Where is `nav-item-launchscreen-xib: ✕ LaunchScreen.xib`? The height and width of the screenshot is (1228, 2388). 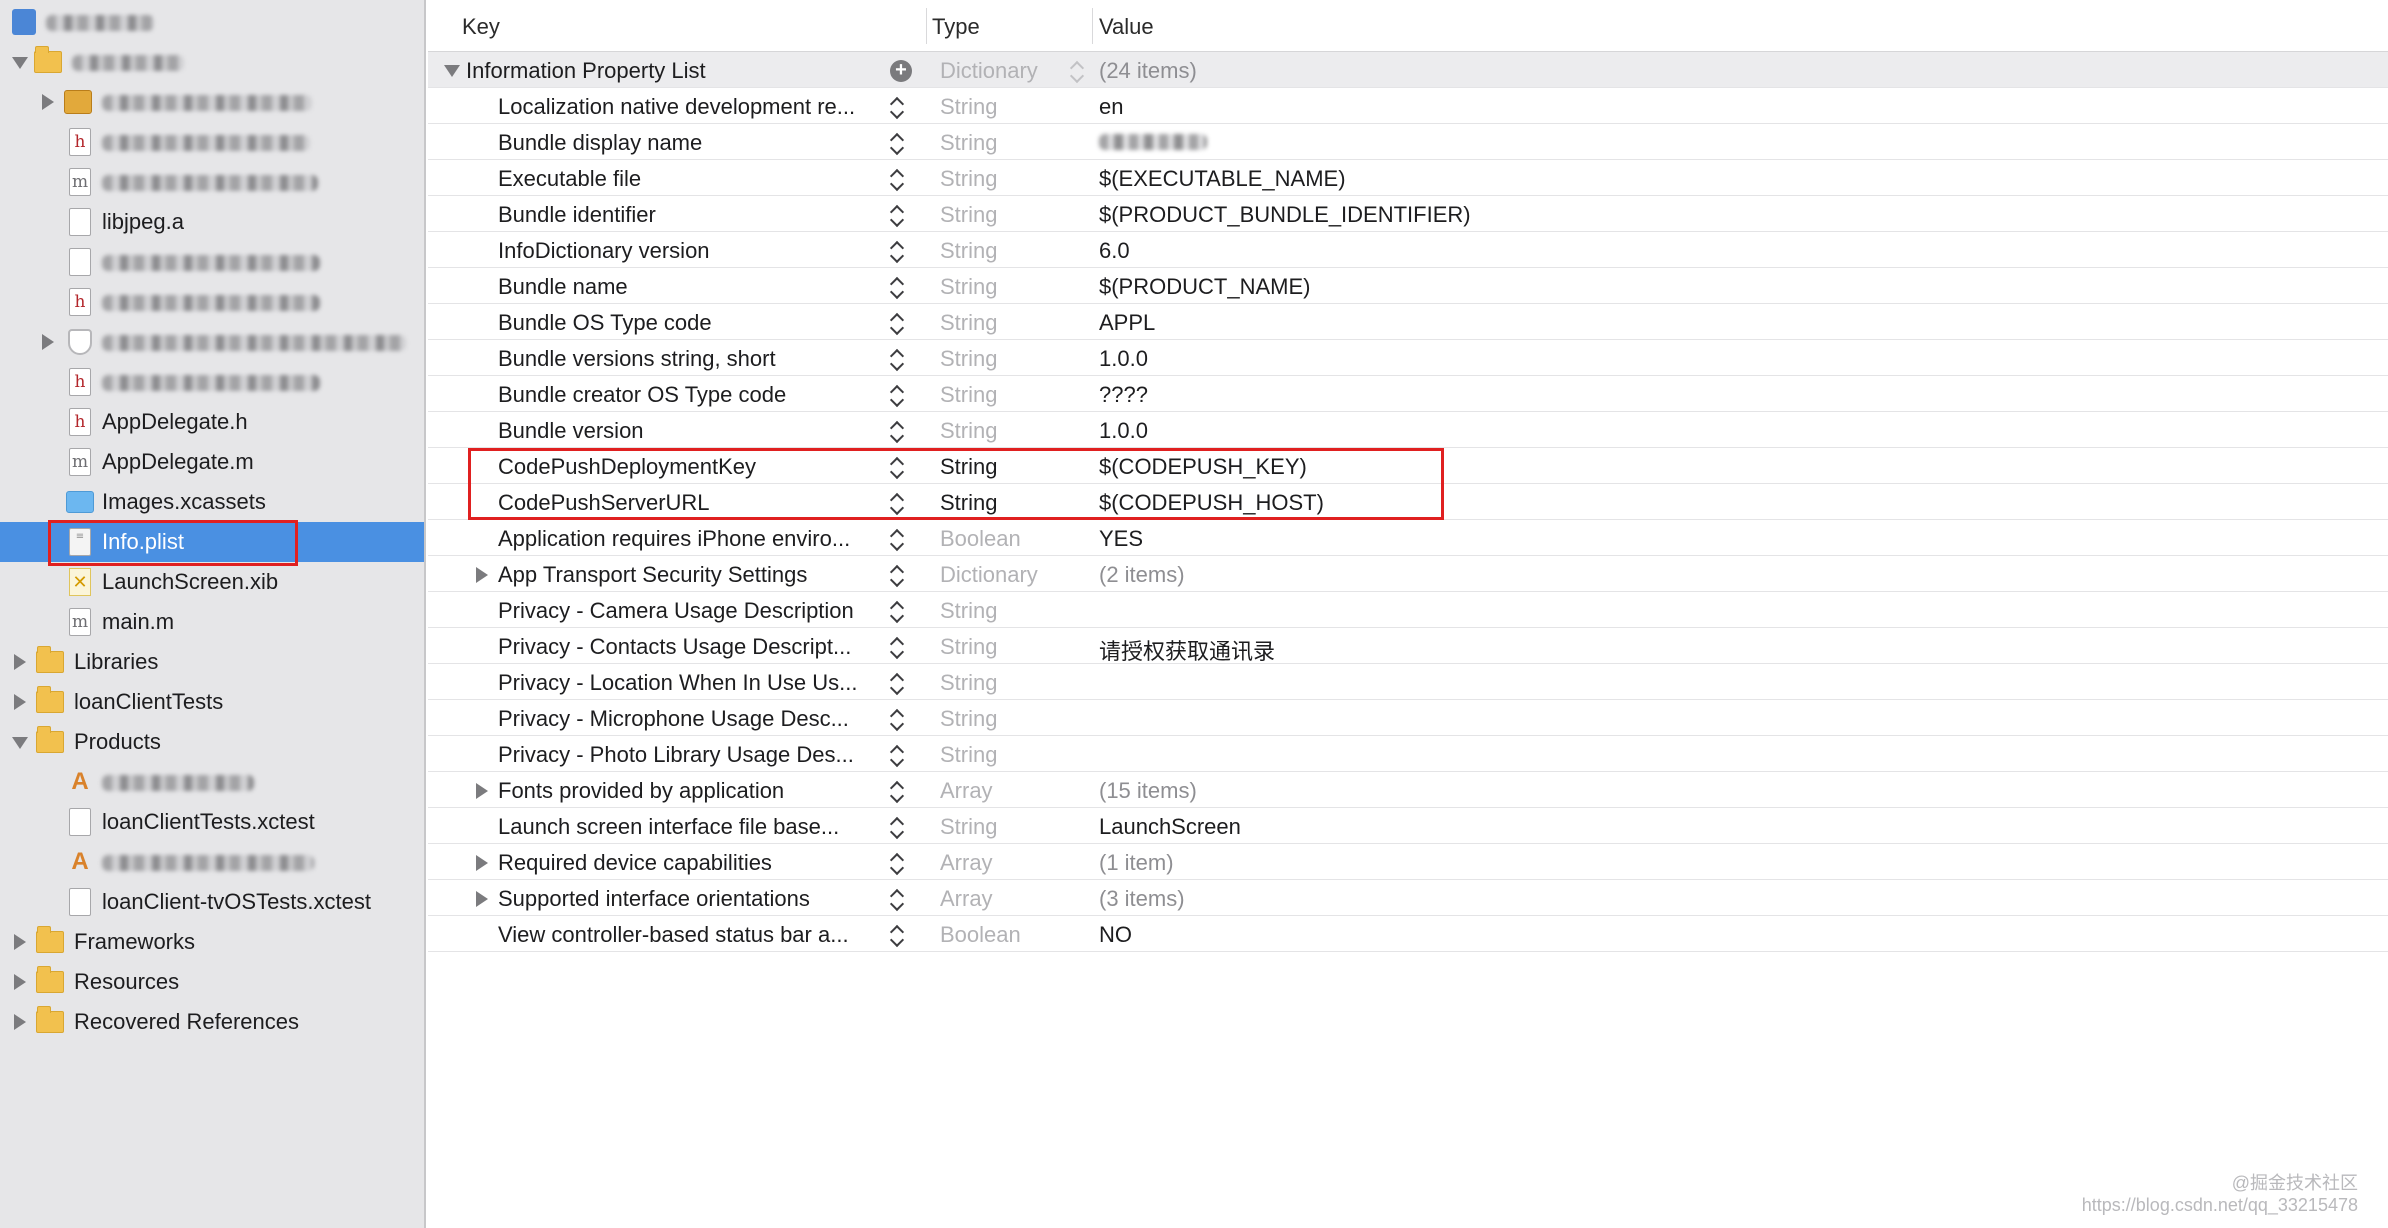
nav-item-launchscreen-xib: ✕ LaunchScreen.xib is located at coordinates (212, 582).